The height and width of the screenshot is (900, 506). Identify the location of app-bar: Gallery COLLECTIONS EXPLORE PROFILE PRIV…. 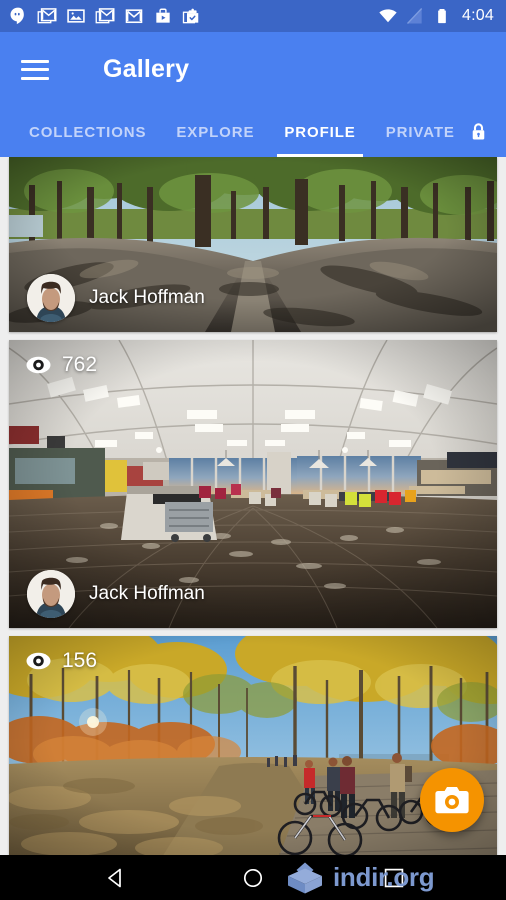
(253, 94).